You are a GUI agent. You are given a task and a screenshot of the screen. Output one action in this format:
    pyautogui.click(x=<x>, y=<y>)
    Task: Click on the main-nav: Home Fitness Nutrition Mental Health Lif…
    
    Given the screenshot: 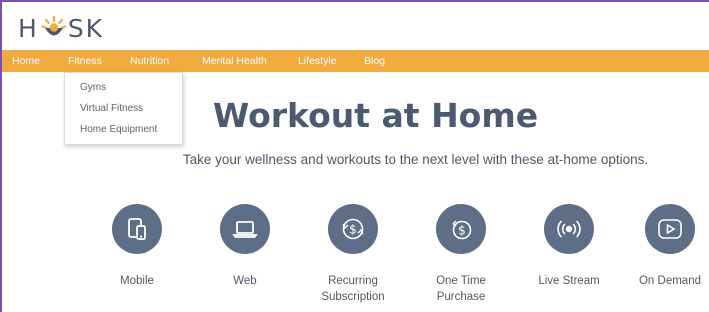 What is the action you would take?
    pyautogui.click(x=355, y=61)
    